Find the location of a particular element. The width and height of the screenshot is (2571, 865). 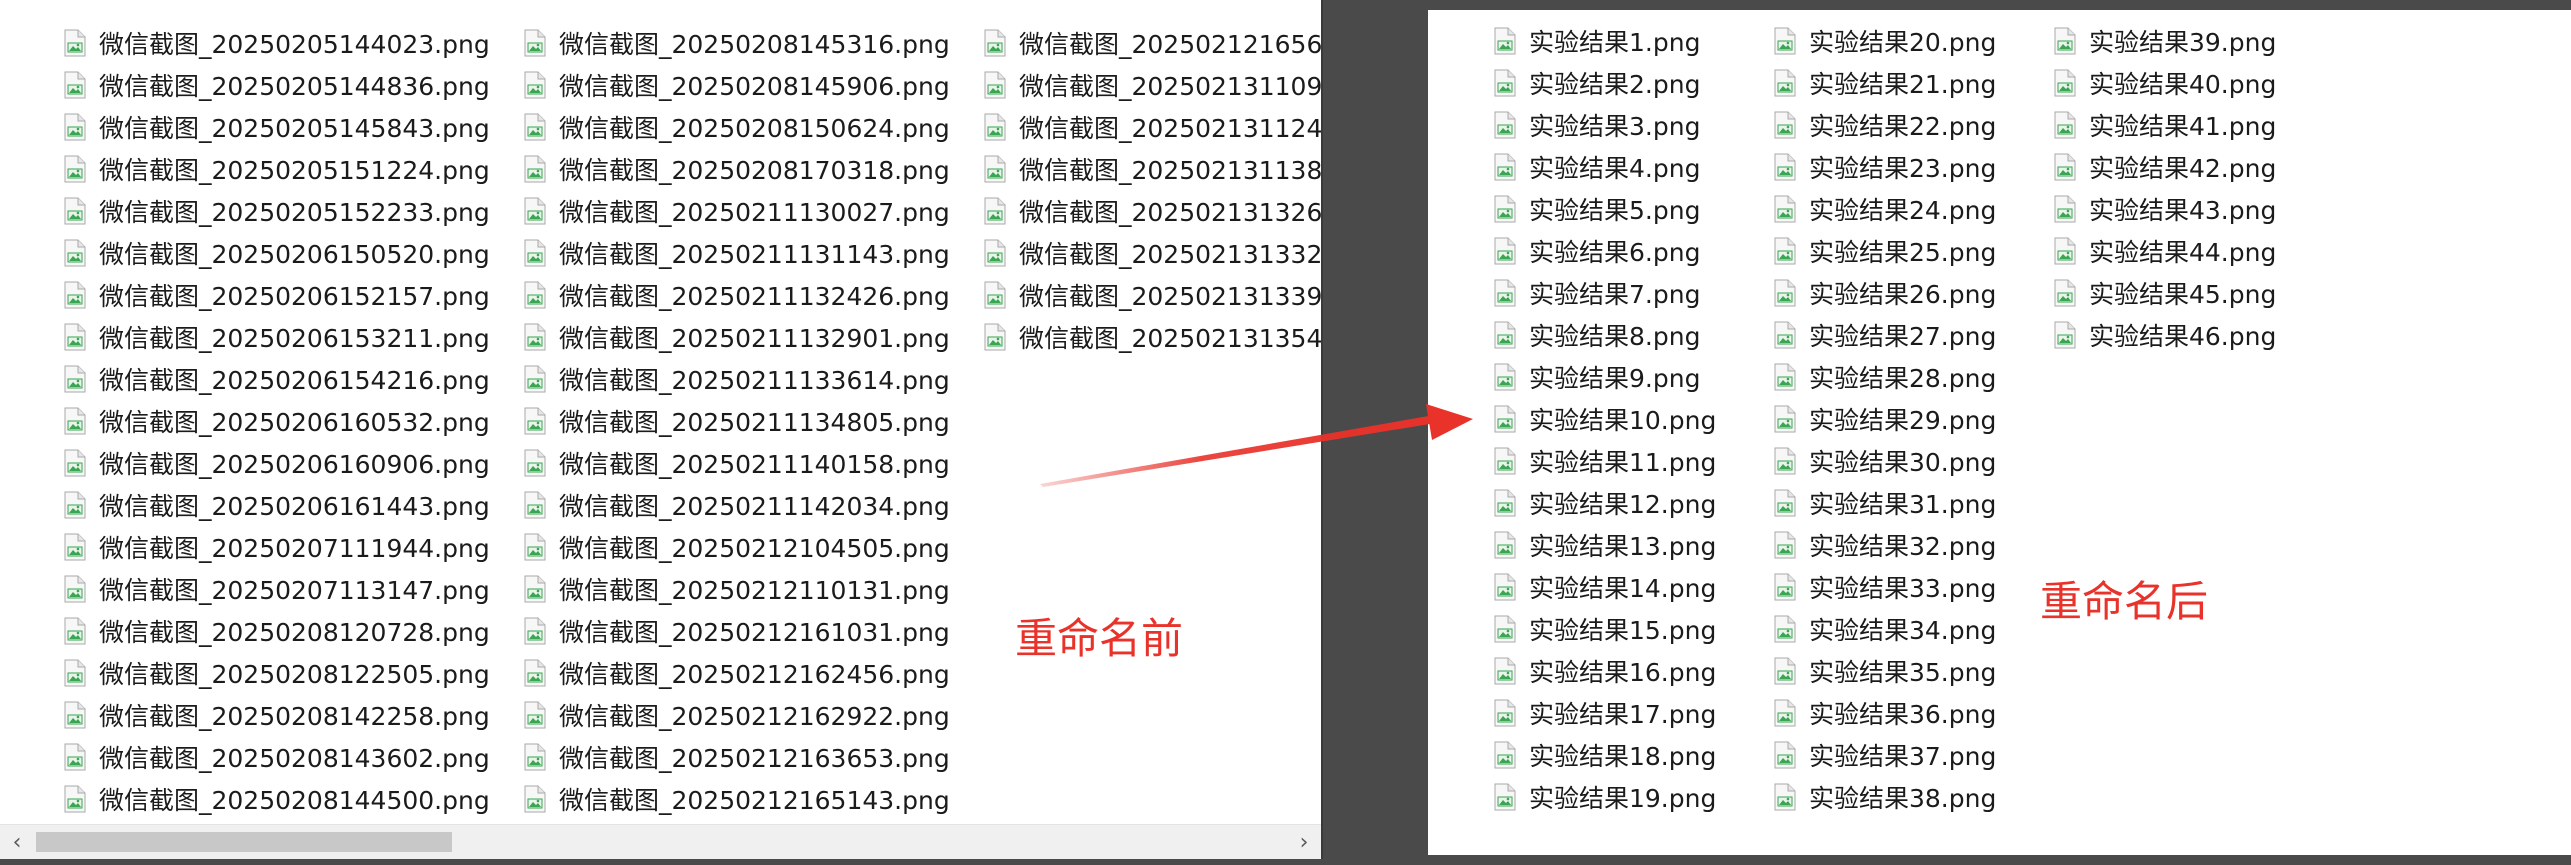

file-item: 实验结果17.png is located at coordinates (1634, 713).